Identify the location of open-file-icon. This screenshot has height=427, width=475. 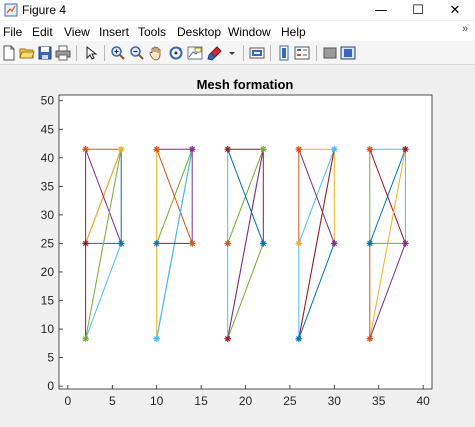
(27, 53).